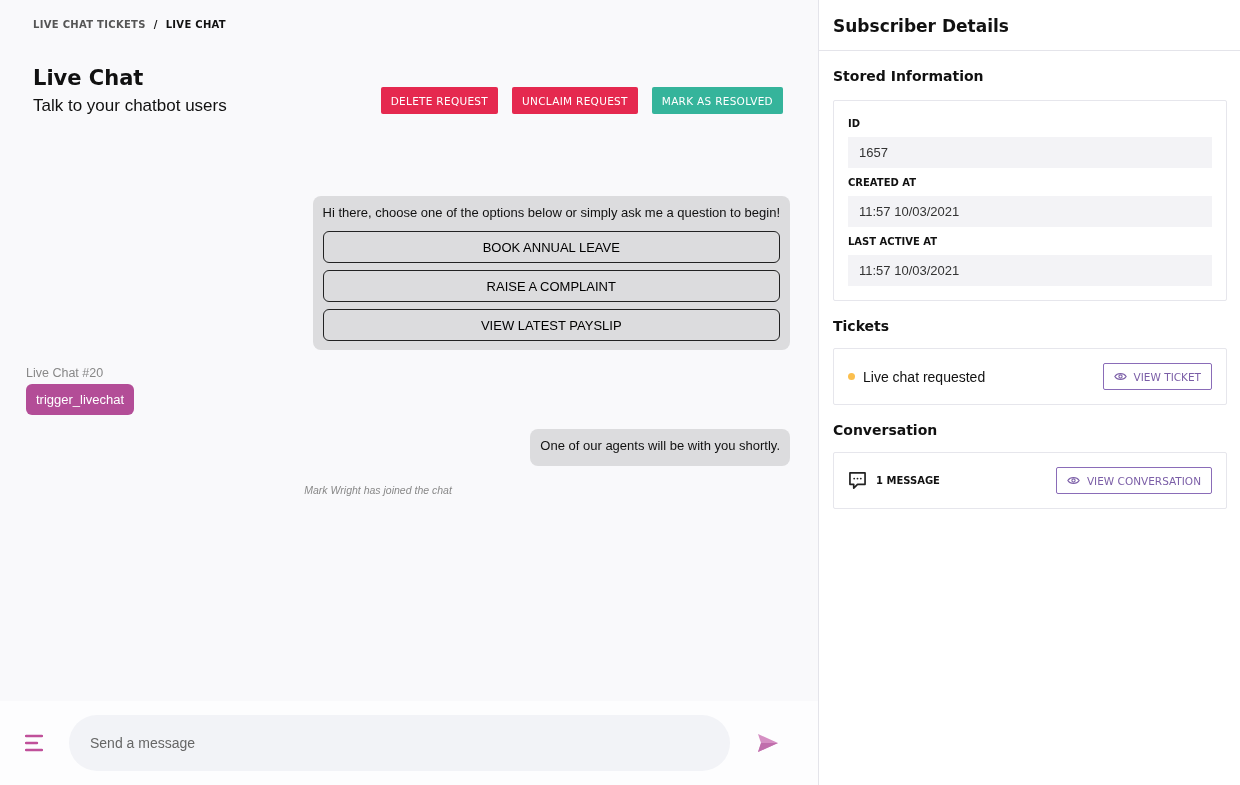 This screenshot has height=785, width=1240. Describe the element at coordinates (551, 286) in the screenshot. I see `option-button: RAISE A COMPLAINT` at that location.